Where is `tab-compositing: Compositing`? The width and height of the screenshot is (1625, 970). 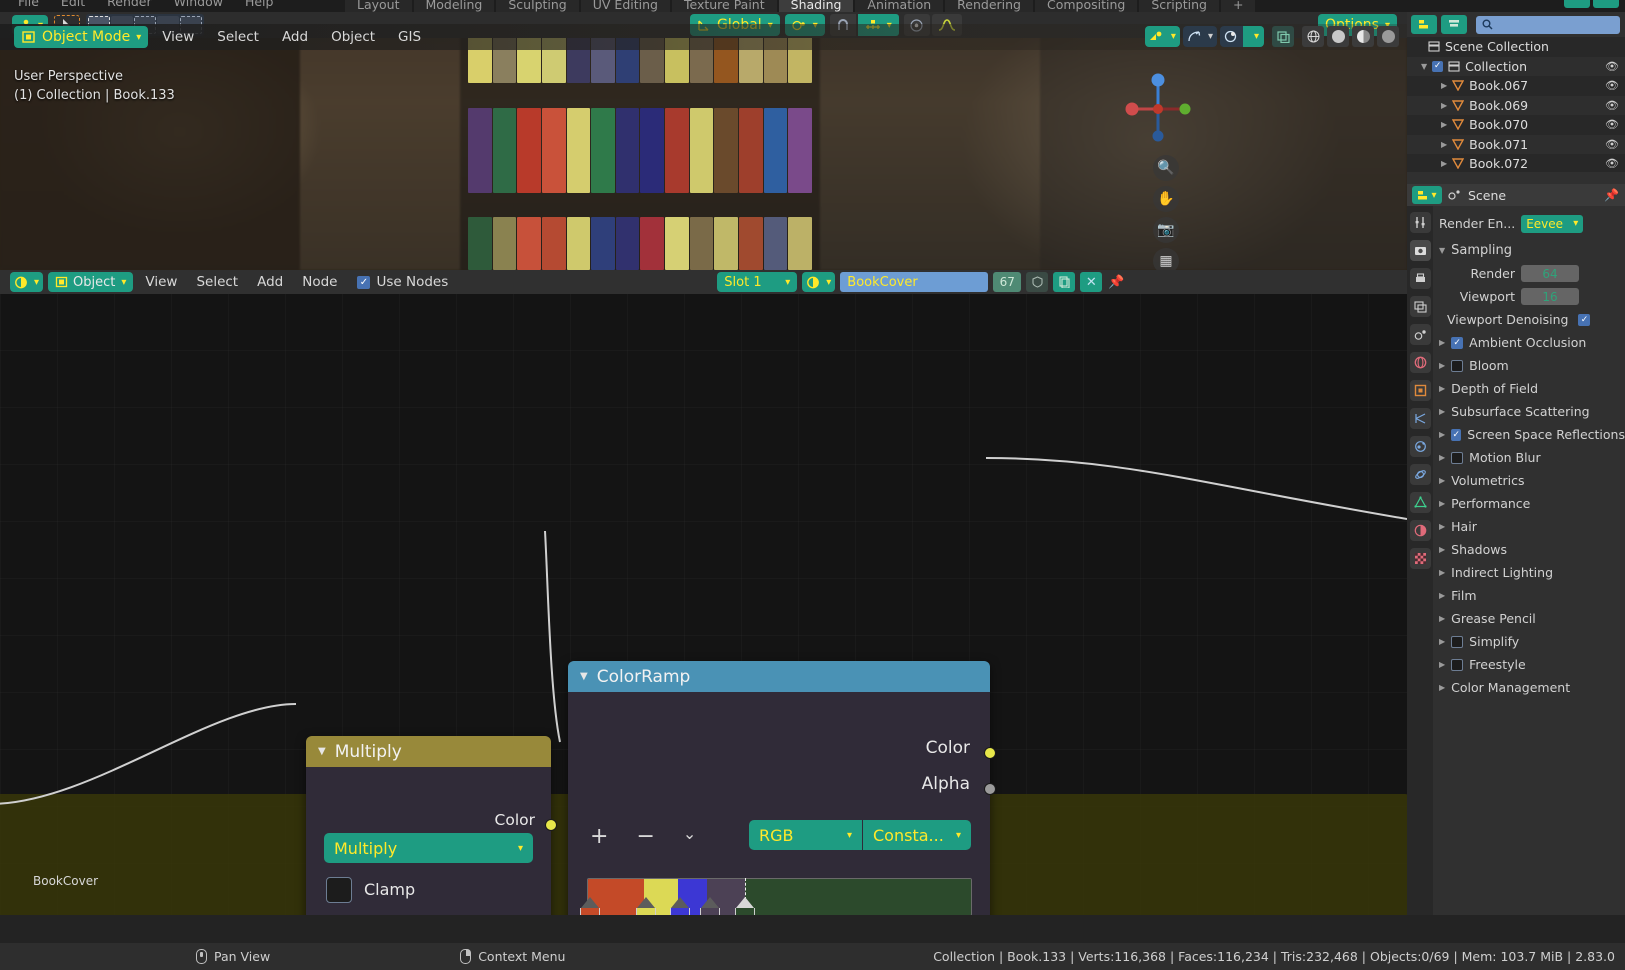 tab-compositing: Compositing is located at coordinates (1086, 6).